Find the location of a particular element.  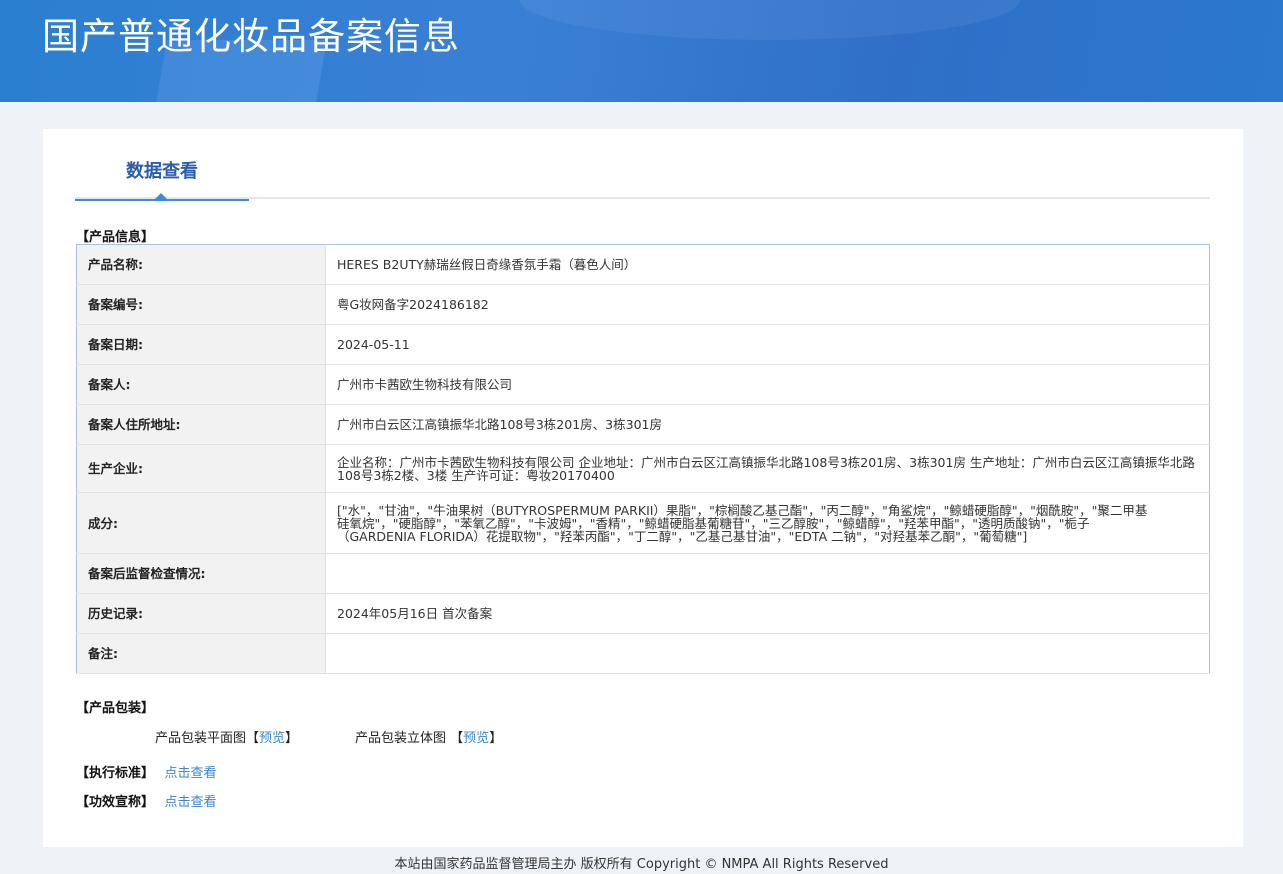

section-efficacy: 【功效宣称】 点击查看 is located at coordinates (146, 800).